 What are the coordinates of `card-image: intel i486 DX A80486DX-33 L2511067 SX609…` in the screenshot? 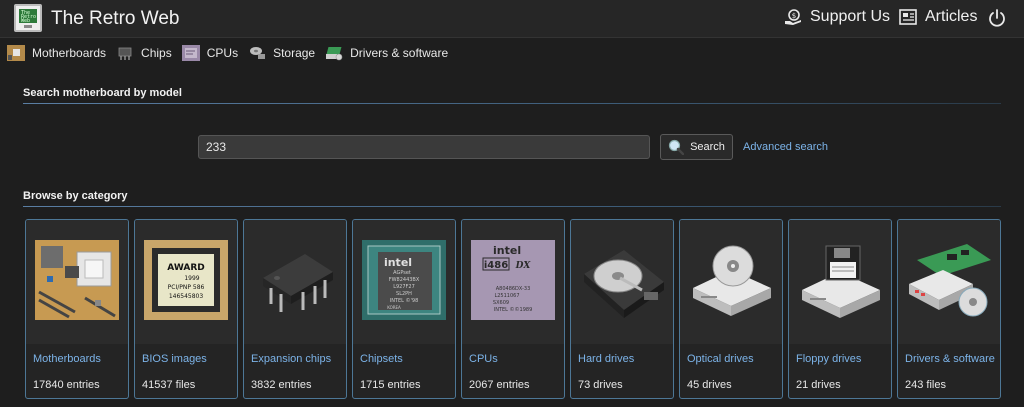 It's located at (513, 282).